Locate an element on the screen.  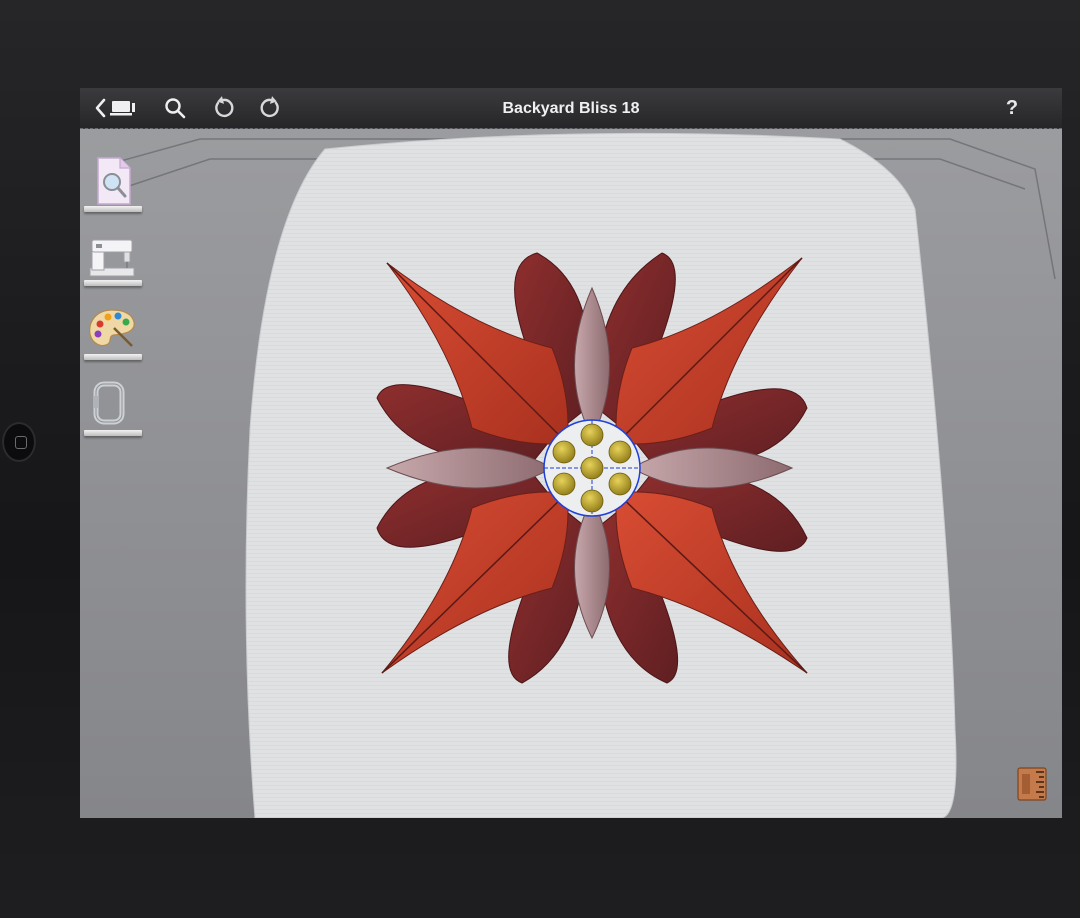
back-gallery-button is located at coordinates (117, 108).